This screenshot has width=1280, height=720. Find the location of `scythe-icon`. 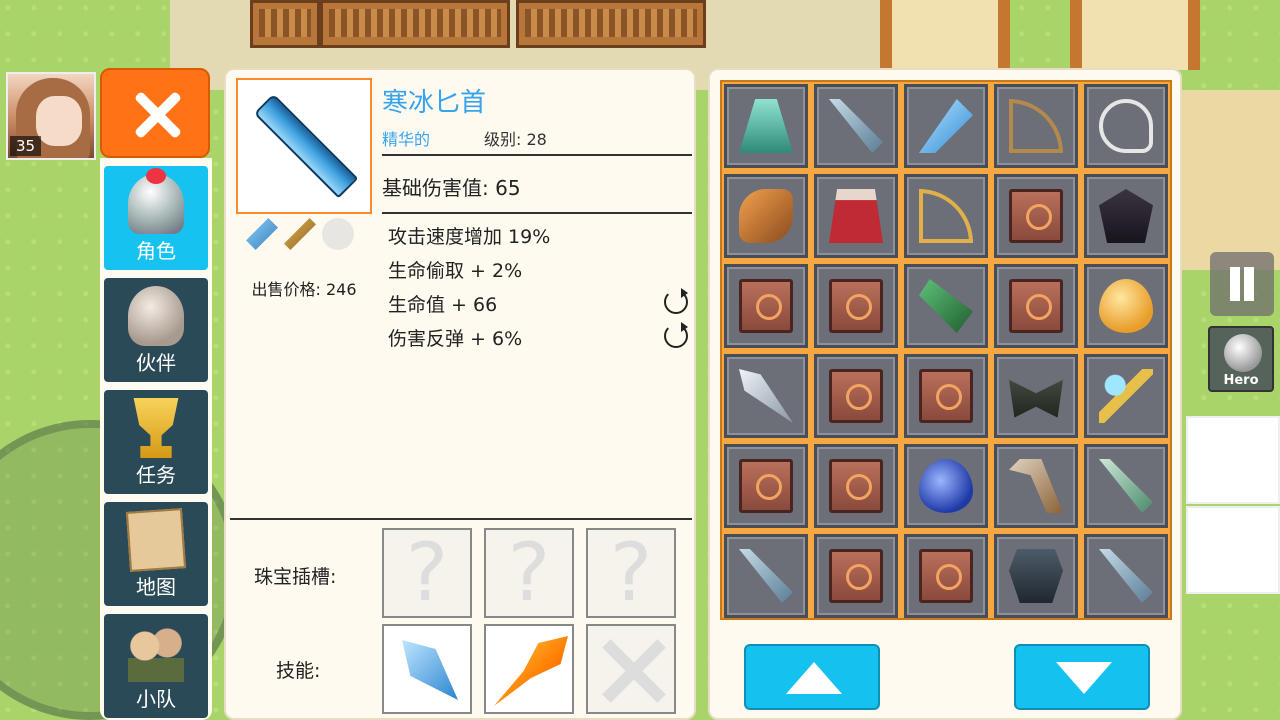

scythe-icon is located at coordinates (1036, 486).